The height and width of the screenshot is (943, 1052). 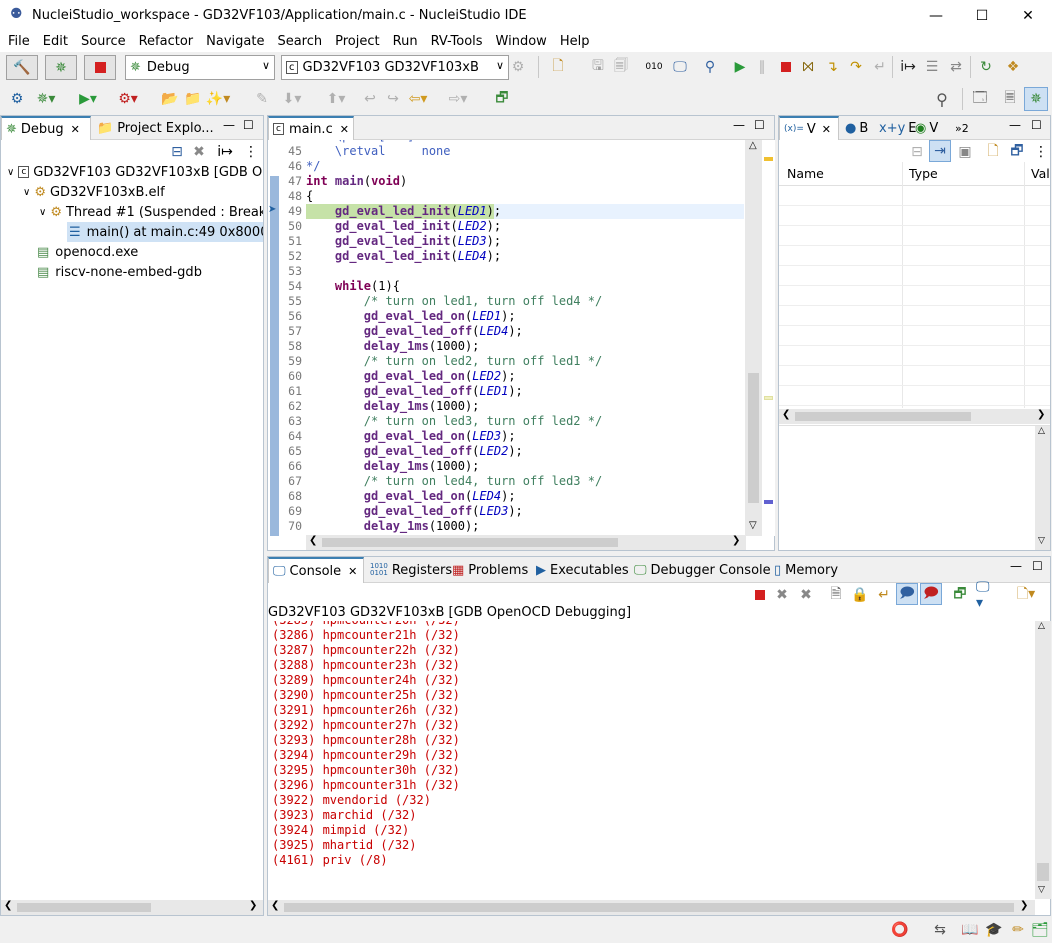 I want to click on sync-icon: ⇆, so click(x=940, y=930).